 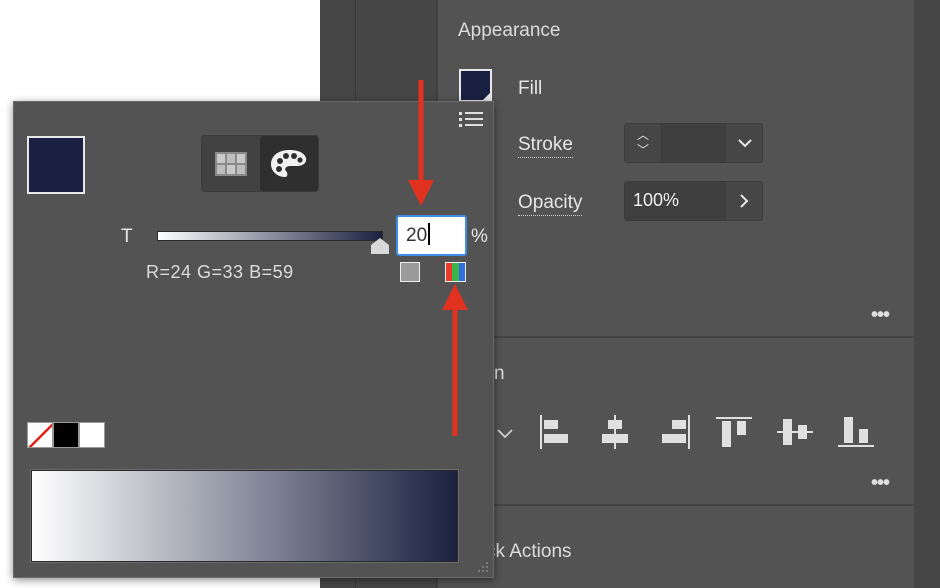 What do you see at coordinates (479, 236) in the screenshot?
I see `percent-sign: %` at bounding box center [479, 236].